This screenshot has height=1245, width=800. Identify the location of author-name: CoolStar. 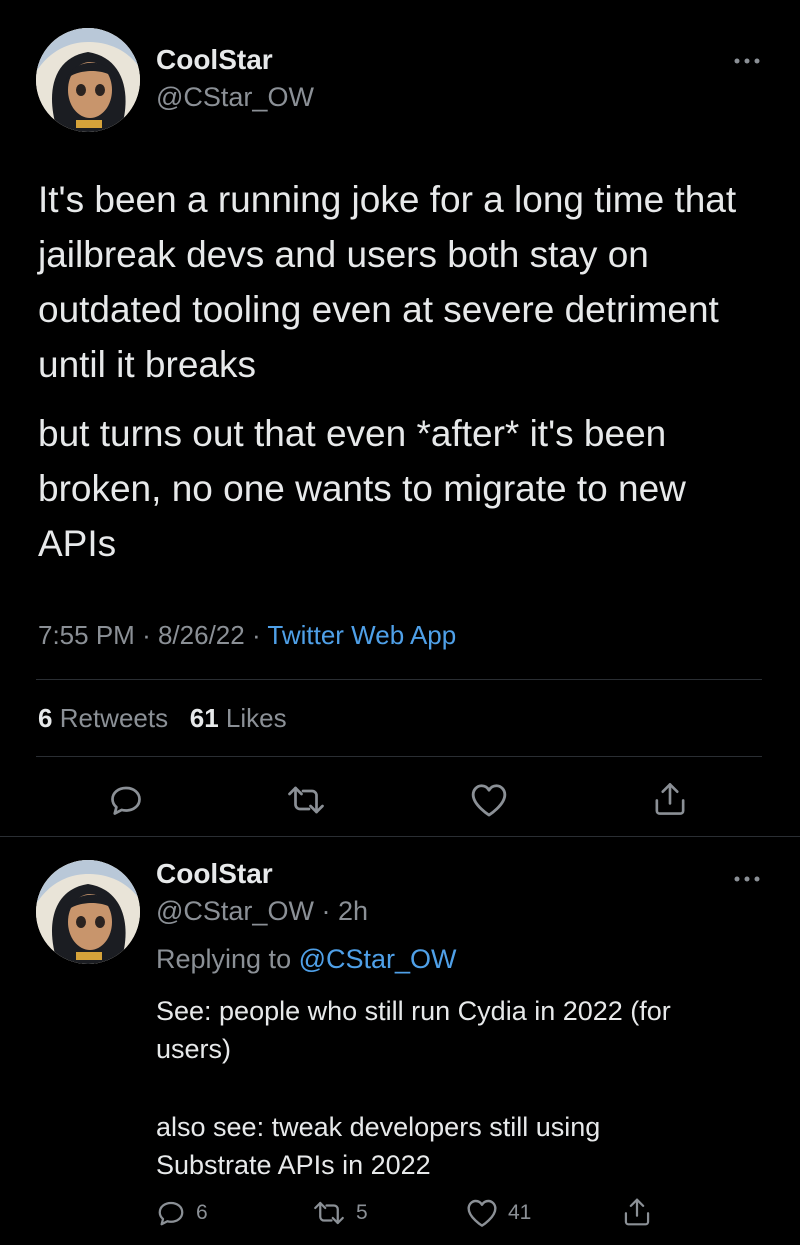
(214, 60).